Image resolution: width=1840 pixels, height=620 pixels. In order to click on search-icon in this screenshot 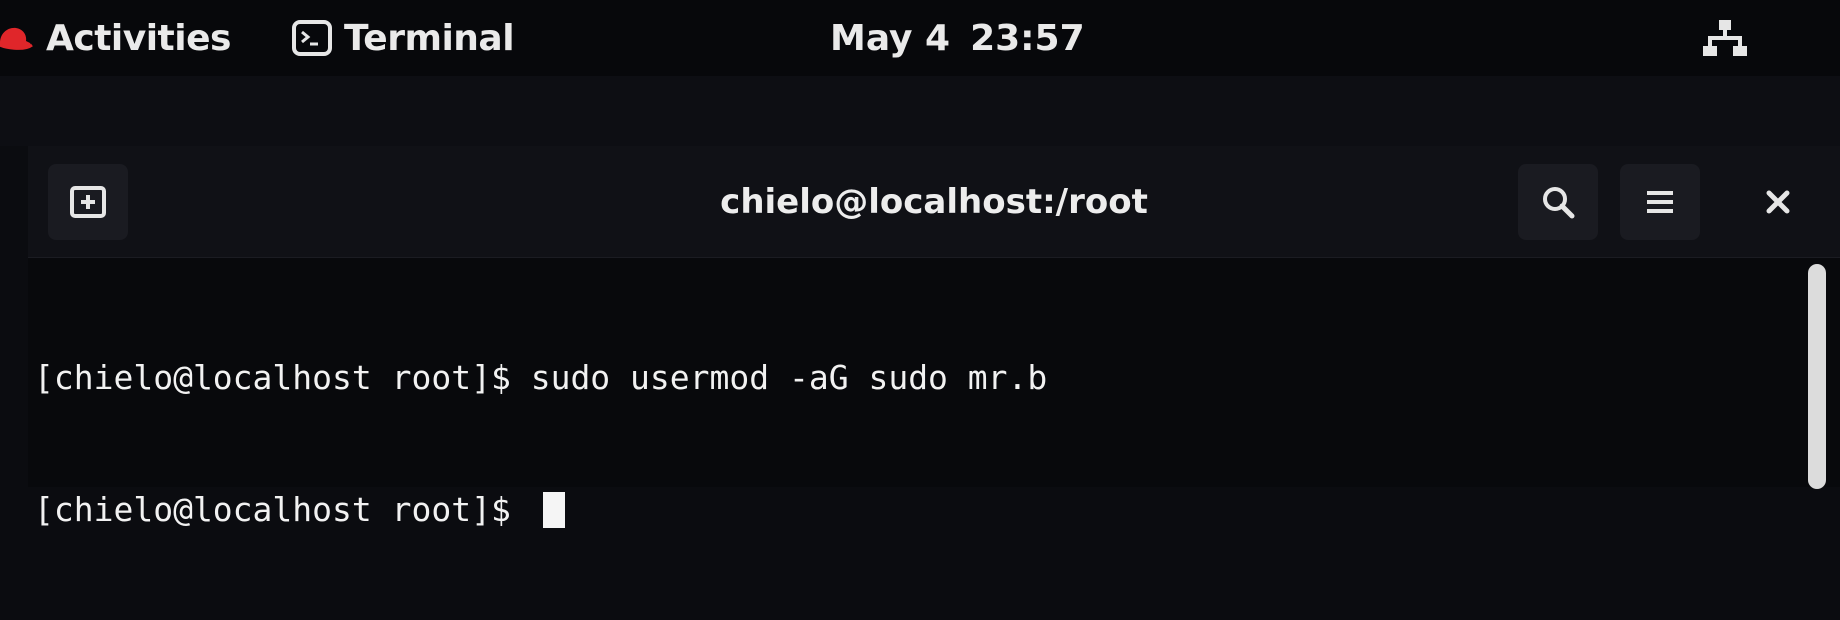, I will do `click(1559, 203)`.